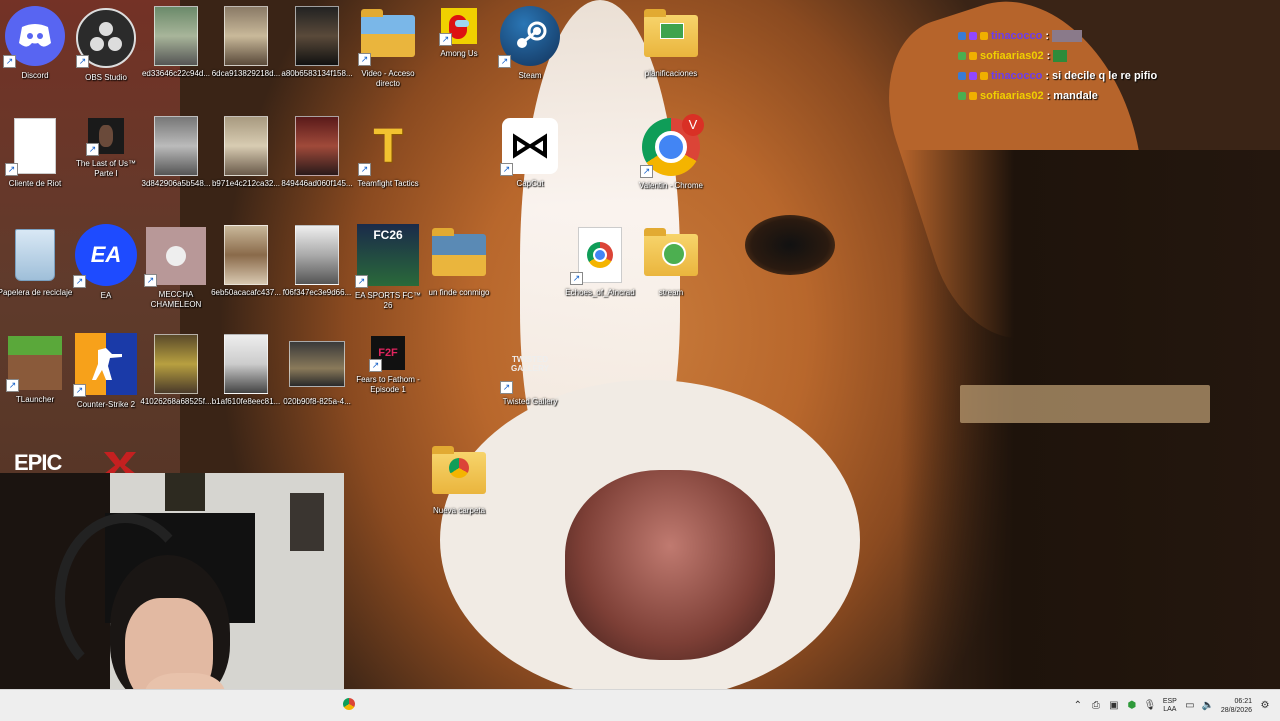  What do you see at coordinates (600, 269) in the screenshot?
I see `desktop-icon-echoes-of-aincrad: ↗ Echoes_of_Aincrad` at bounding box center [600, 269].